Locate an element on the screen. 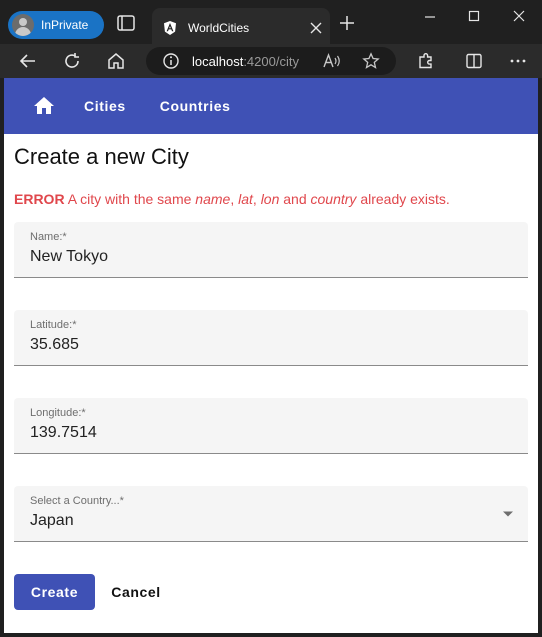 Image resolution: width=542 pixels, height=637 pixels. close-icon is located at coordinates (316, 28).